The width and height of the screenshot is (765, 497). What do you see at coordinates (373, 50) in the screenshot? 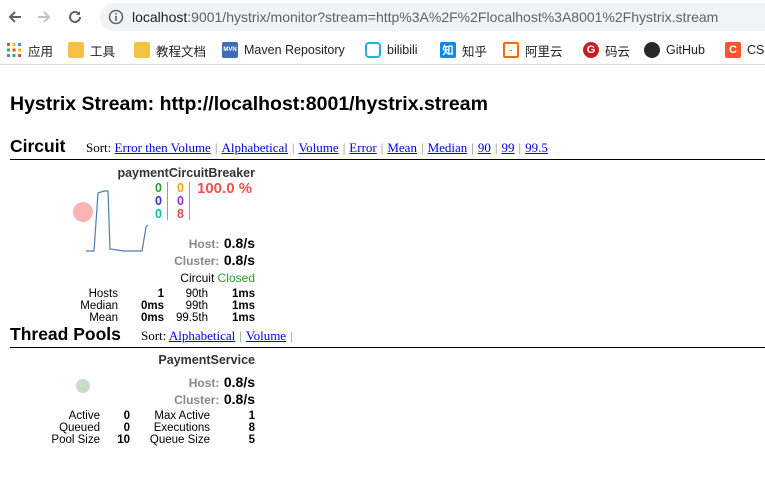
I see `bilibili-icon` at bounding box center [373, 50].